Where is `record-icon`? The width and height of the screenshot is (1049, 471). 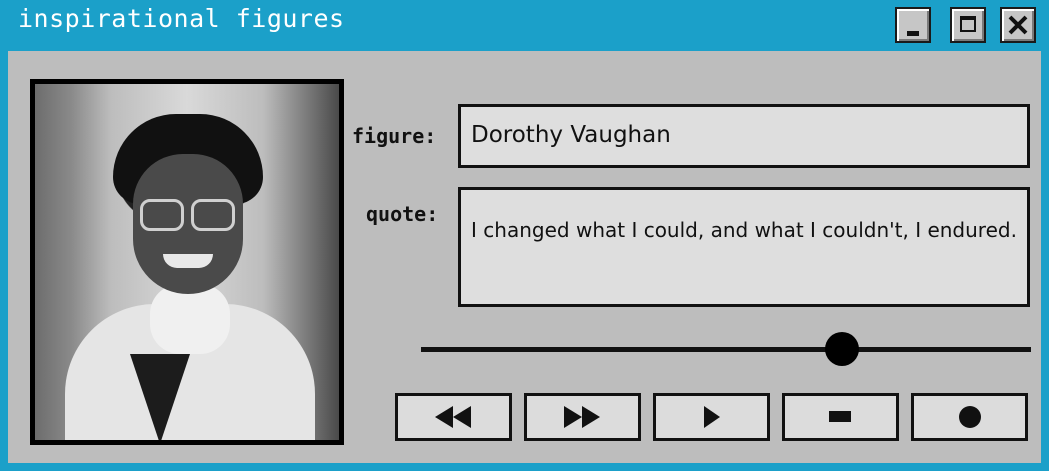
record-icon is located at coordinates (970, 417).